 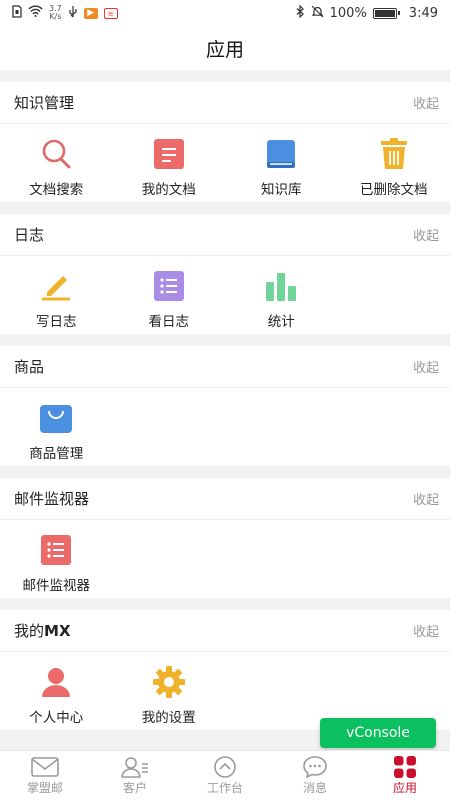 I want to click on app-statistics: 统计, so click(x=281, y=298).